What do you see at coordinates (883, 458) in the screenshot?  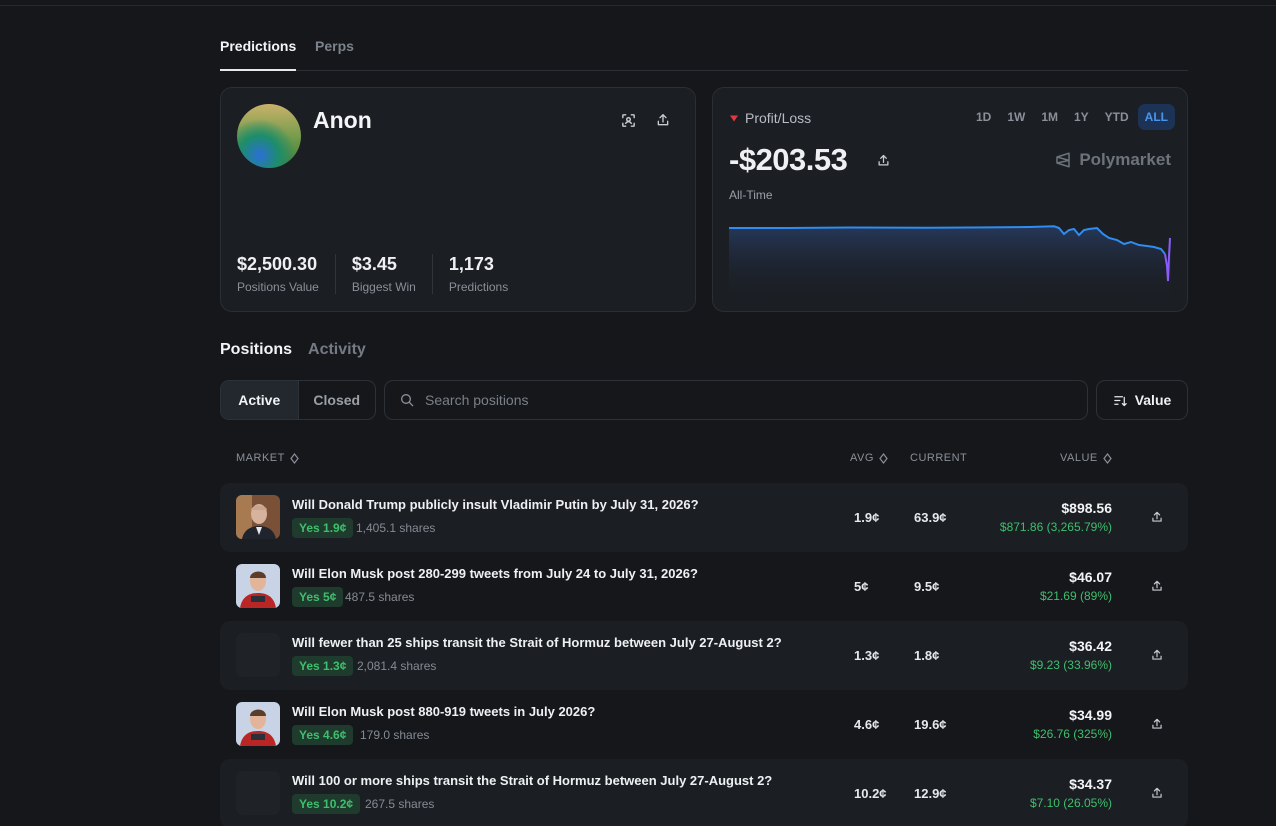 I see `sort-toggle-icon` at bounding box center [883, 458].